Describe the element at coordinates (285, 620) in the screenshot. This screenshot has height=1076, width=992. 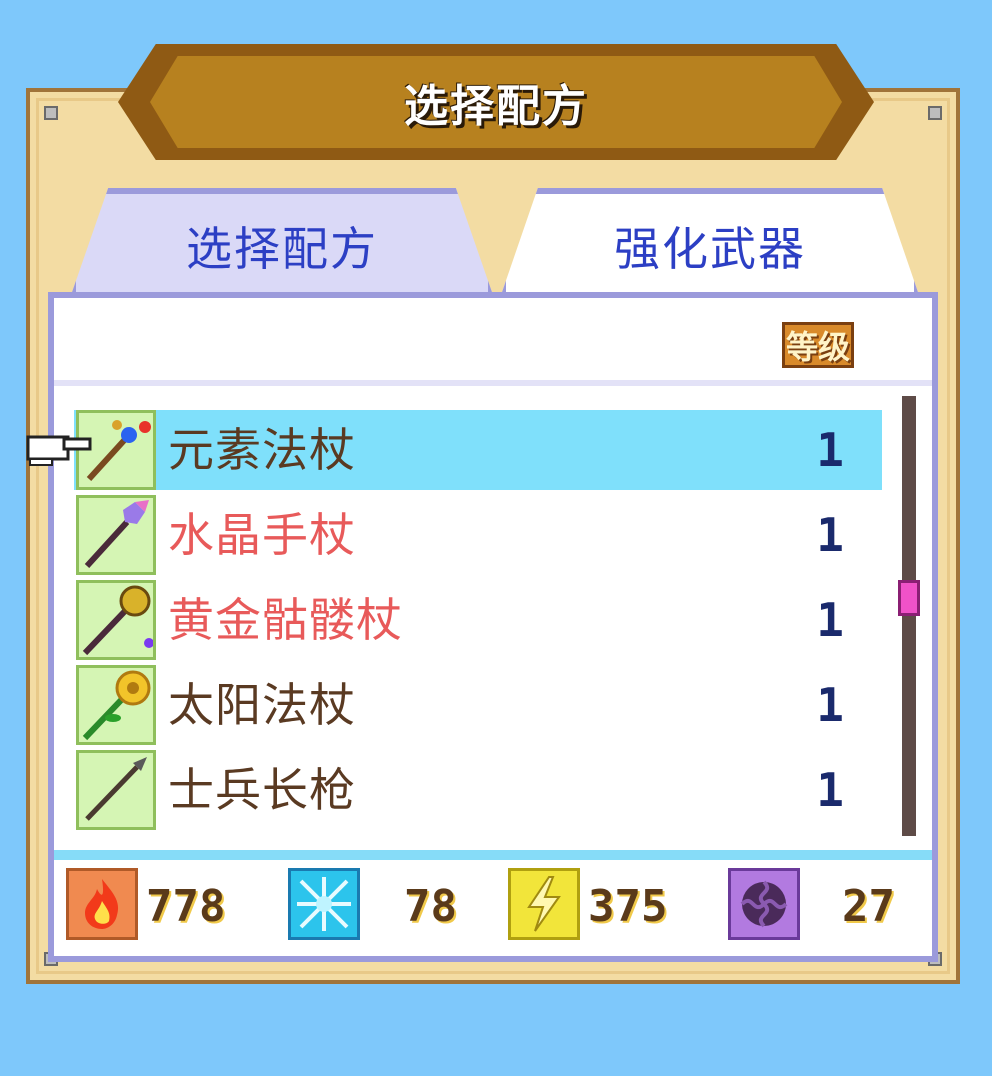
I see `recipe-name: 黄金骷髅杖` at that location.